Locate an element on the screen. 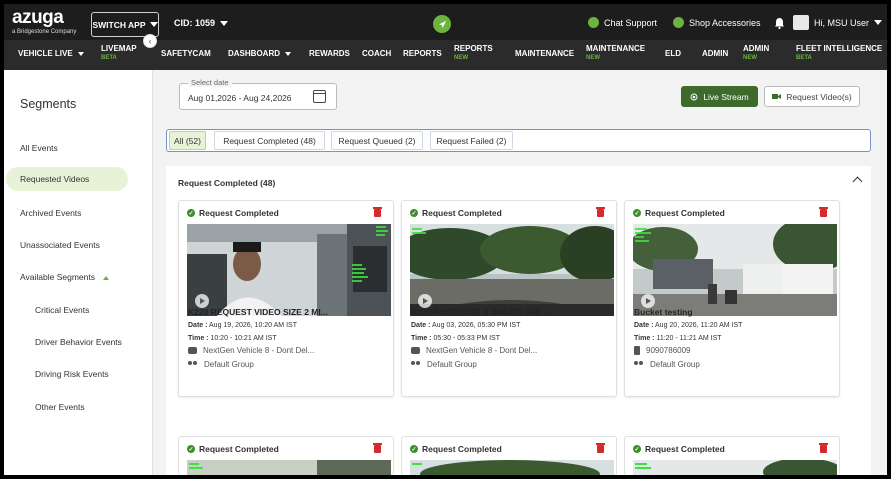  request-videos-label: Request Video(s) is located at coordinates (819, 96).